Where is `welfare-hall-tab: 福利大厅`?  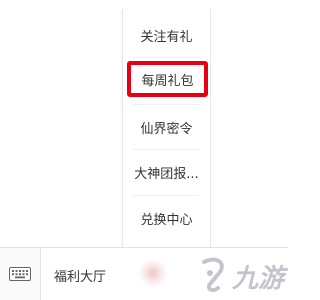 welfare-hall-tab: 福利大厅 is located at coordinates (80, 275).